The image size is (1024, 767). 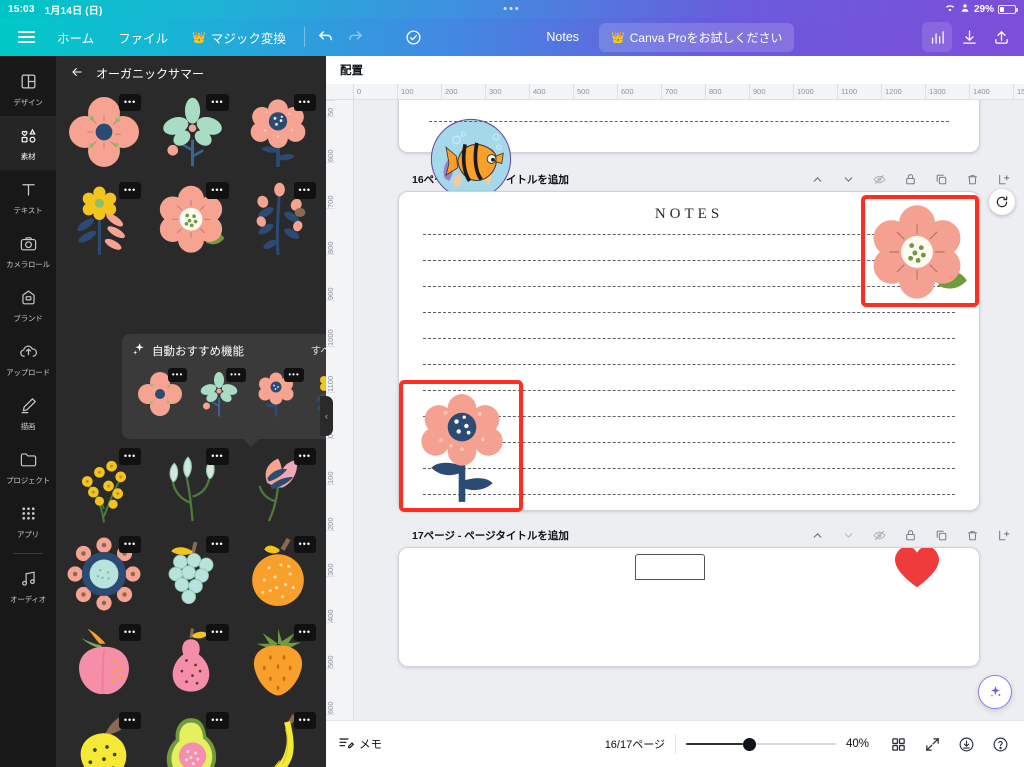 I want to click on sidebar-item-text: テキスト, so click(x=28, y=197).